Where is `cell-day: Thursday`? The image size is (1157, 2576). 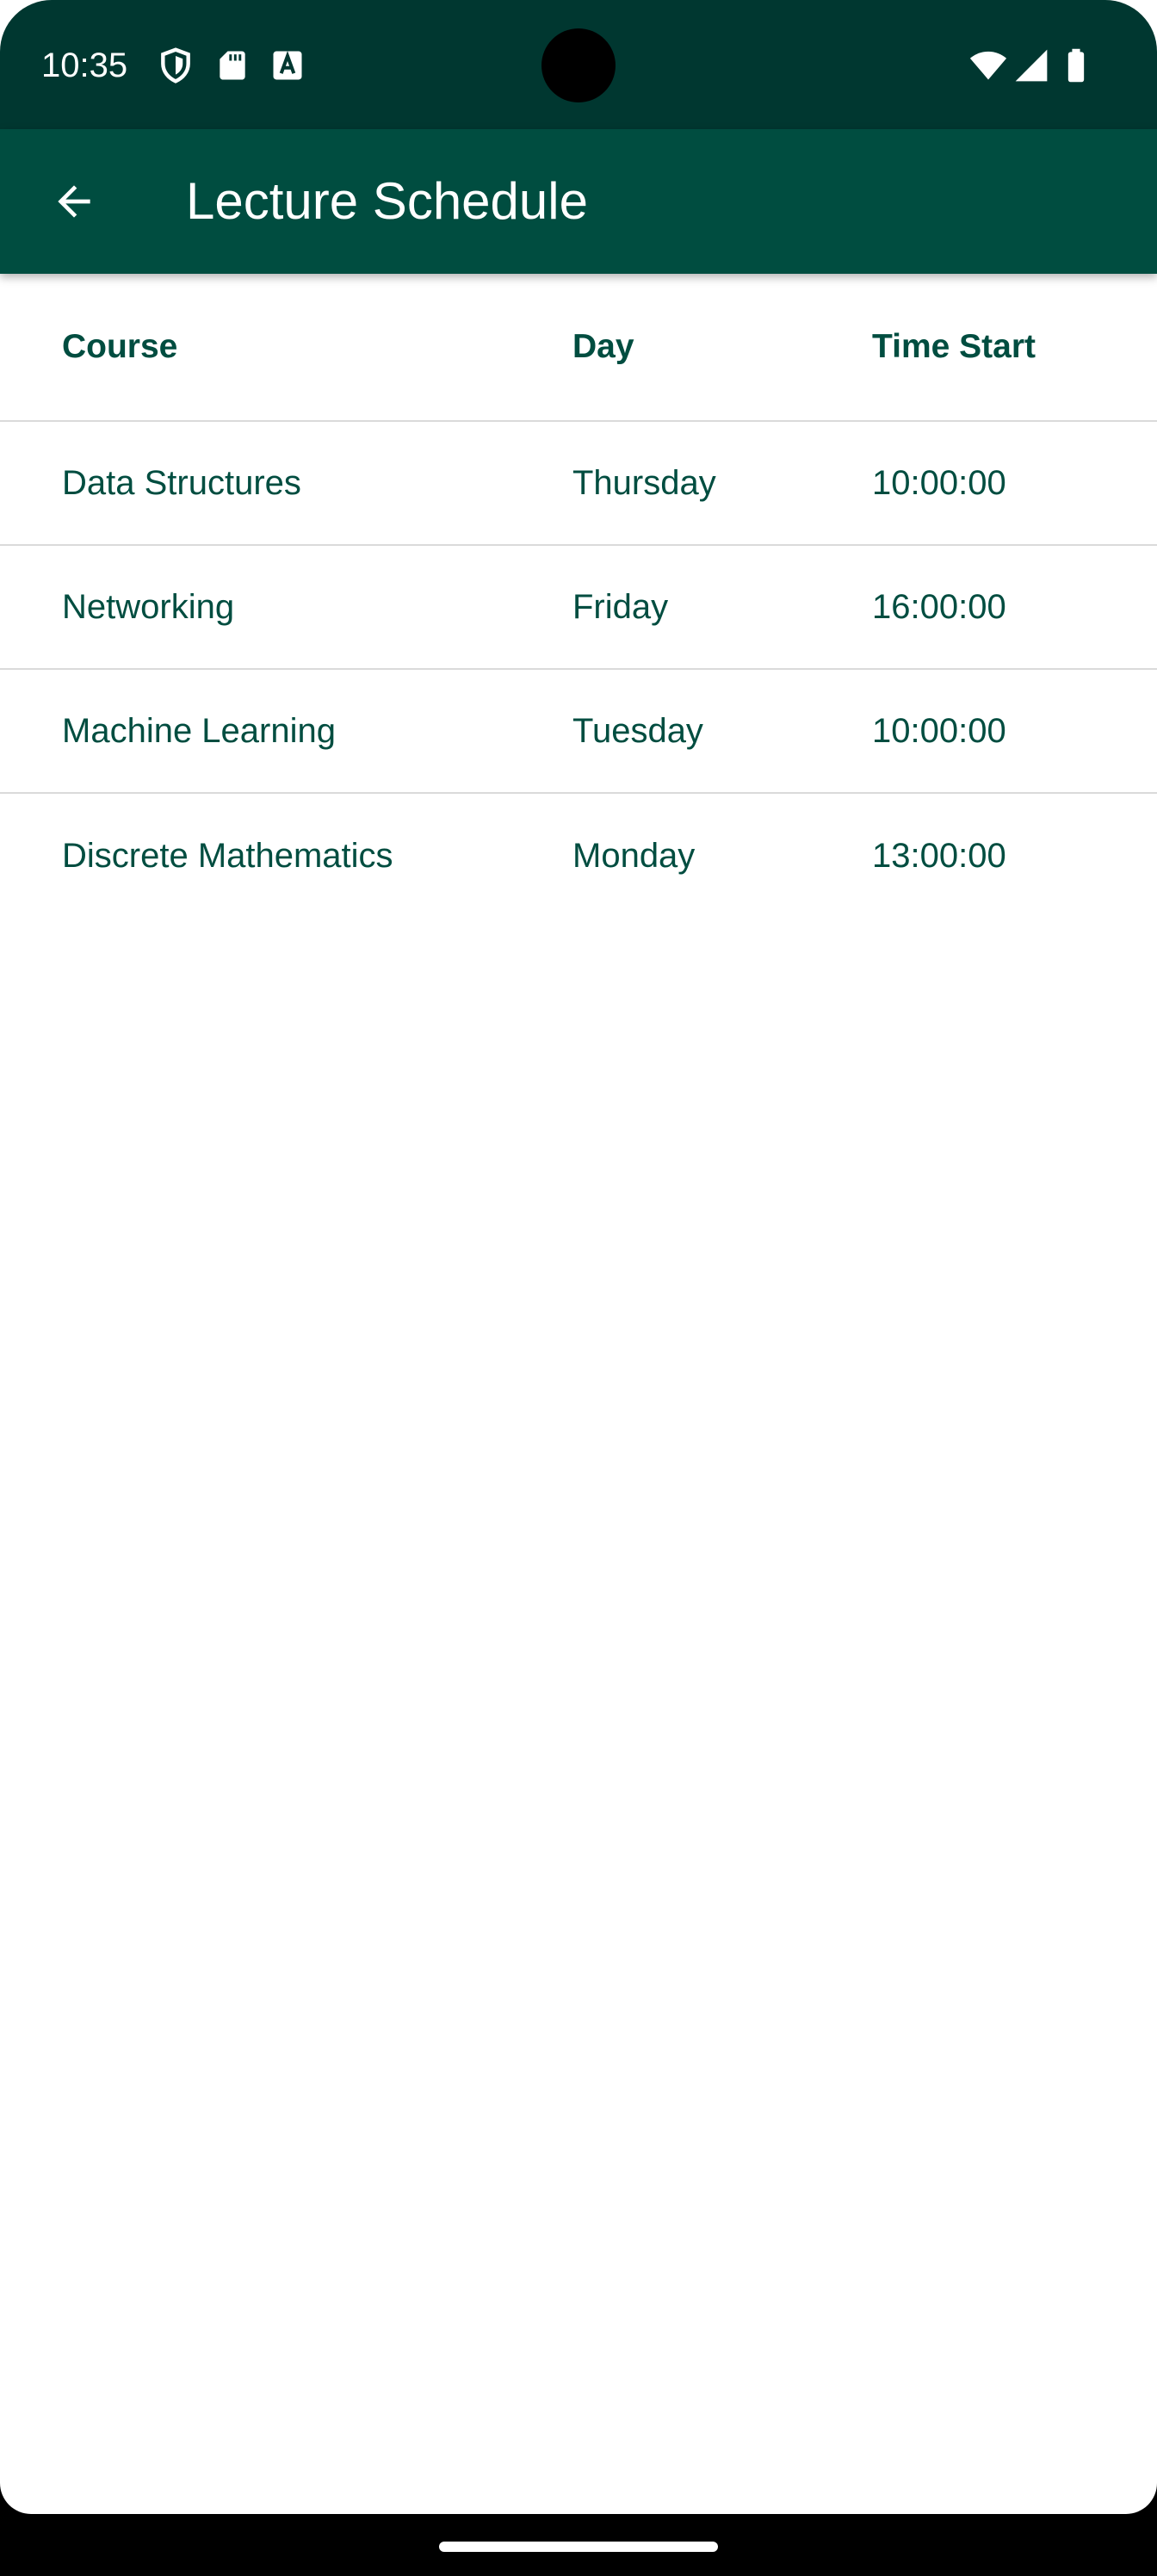 cell-day: Thursday is located at coordinates (644, 483).